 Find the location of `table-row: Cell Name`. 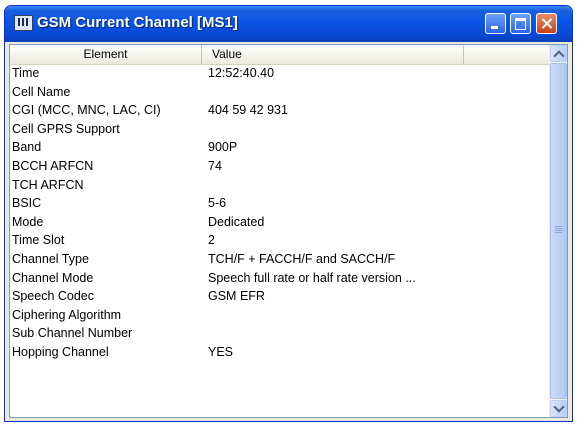

table-row: Cell Name is located at coordinates (280, 93).